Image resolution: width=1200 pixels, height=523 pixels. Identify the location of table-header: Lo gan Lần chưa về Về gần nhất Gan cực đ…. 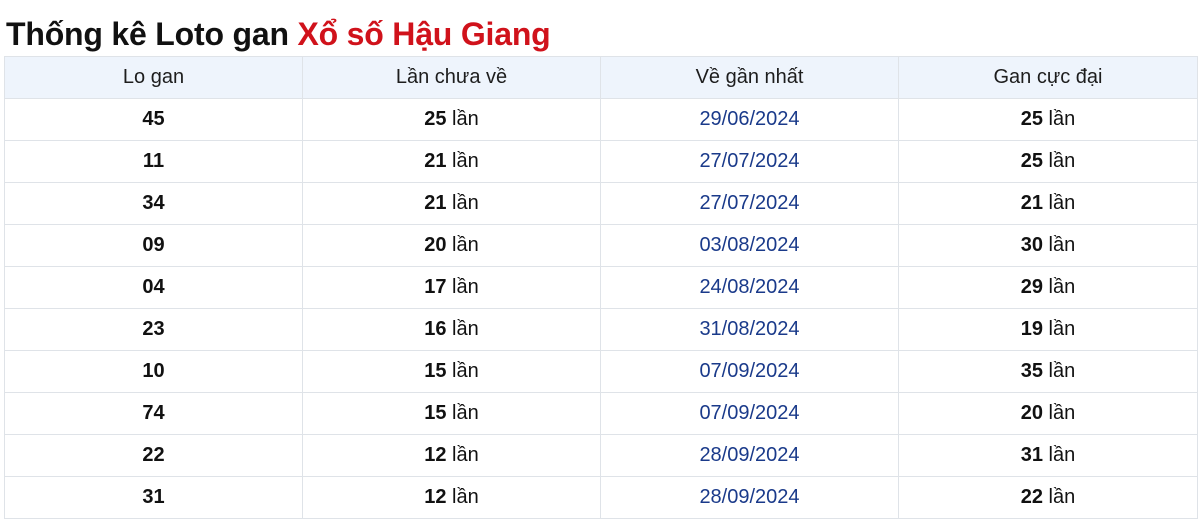
(601, 77).